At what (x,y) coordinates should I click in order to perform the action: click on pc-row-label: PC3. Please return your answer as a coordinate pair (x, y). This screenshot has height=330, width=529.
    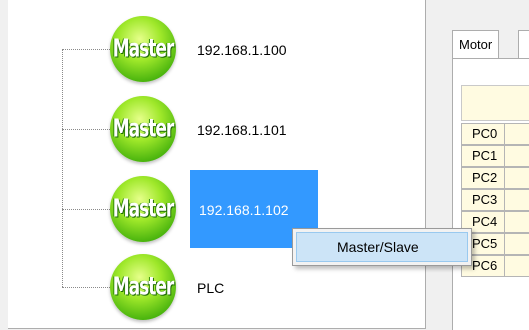
    Looking at the image, I should click on (483, 200).